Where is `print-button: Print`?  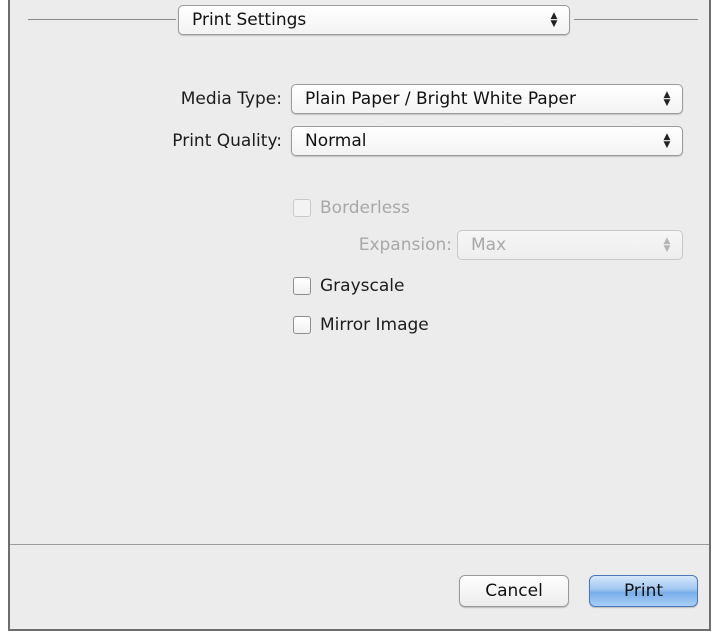 print-button: Print is located at coordinates (643, 591).